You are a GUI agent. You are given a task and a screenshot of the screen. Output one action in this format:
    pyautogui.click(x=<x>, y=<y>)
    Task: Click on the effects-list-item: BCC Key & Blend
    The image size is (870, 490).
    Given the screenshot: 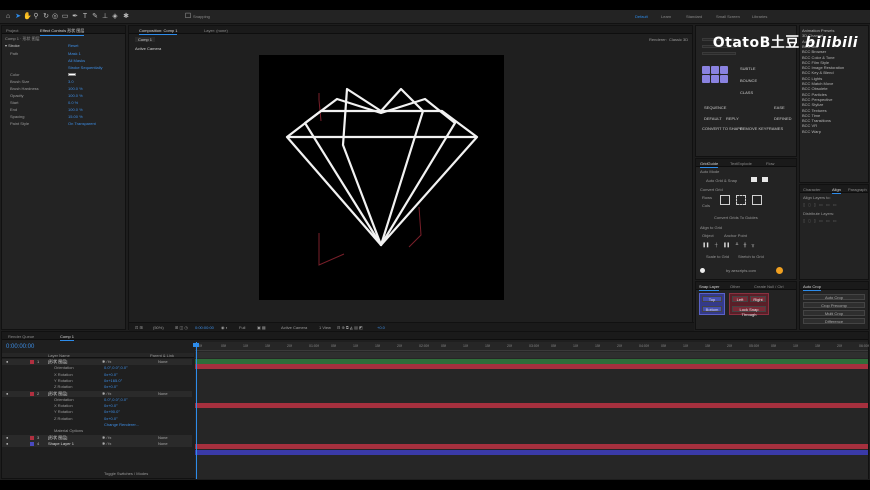 What is the action you would take?
    pyautogui.click(x=818, y=72)
    